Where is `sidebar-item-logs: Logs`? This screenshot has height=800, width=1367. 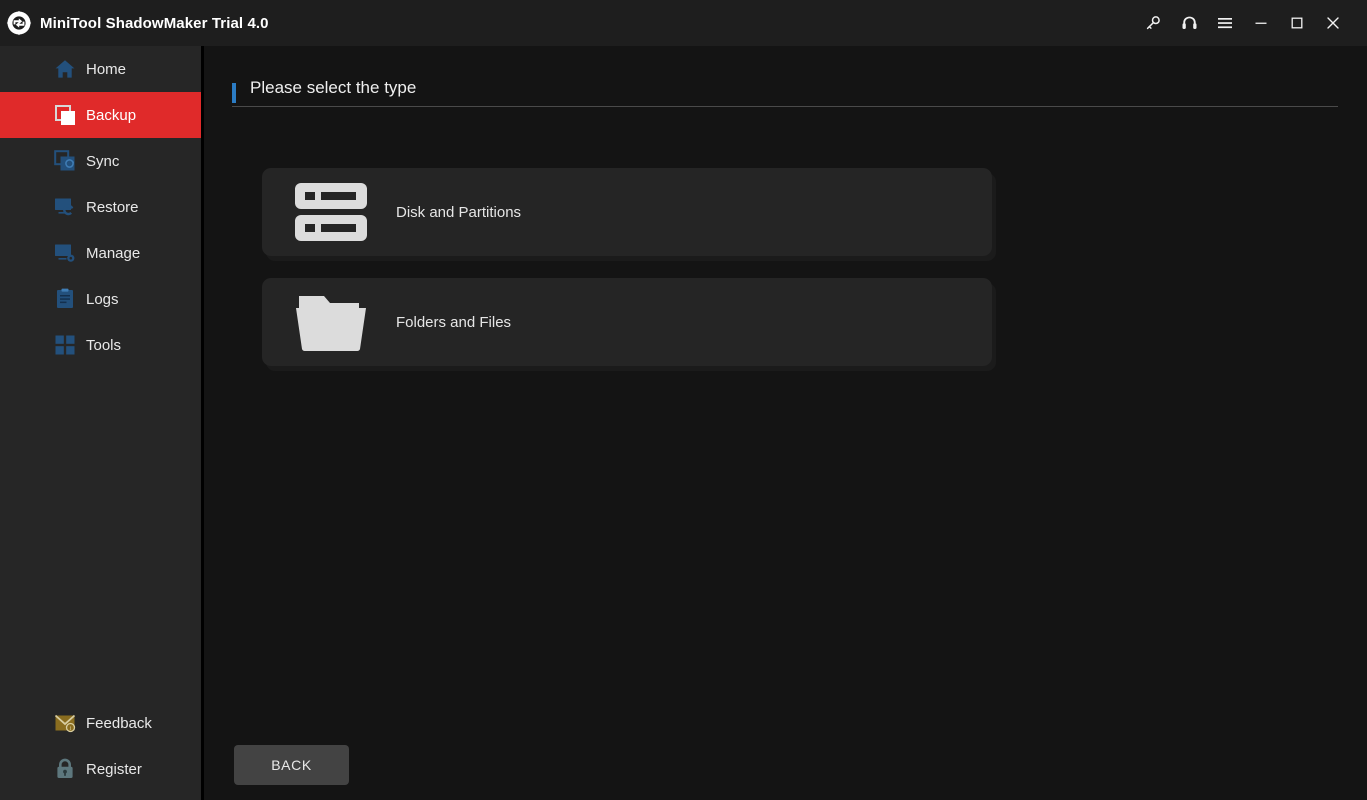
sidebar-item-logs: Logs is located at coordinates (100, 299).